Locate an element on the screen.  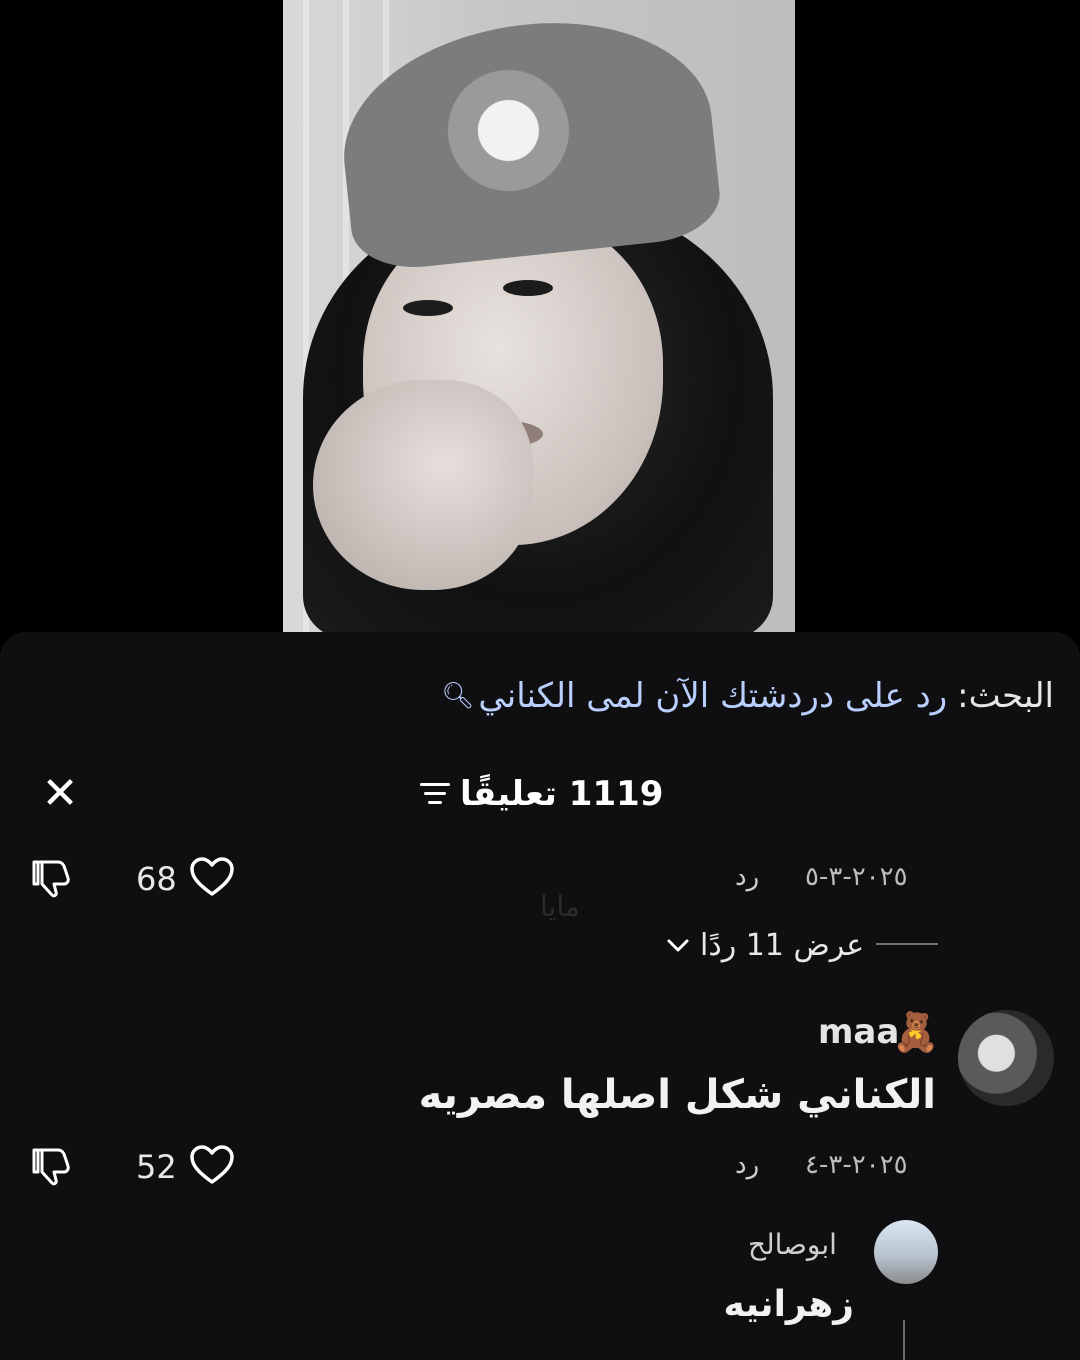
search-suggestion: البحث: رد على دردشتك الآن لمى الكناني 🔍︎ is located at coordinates (747, 696).